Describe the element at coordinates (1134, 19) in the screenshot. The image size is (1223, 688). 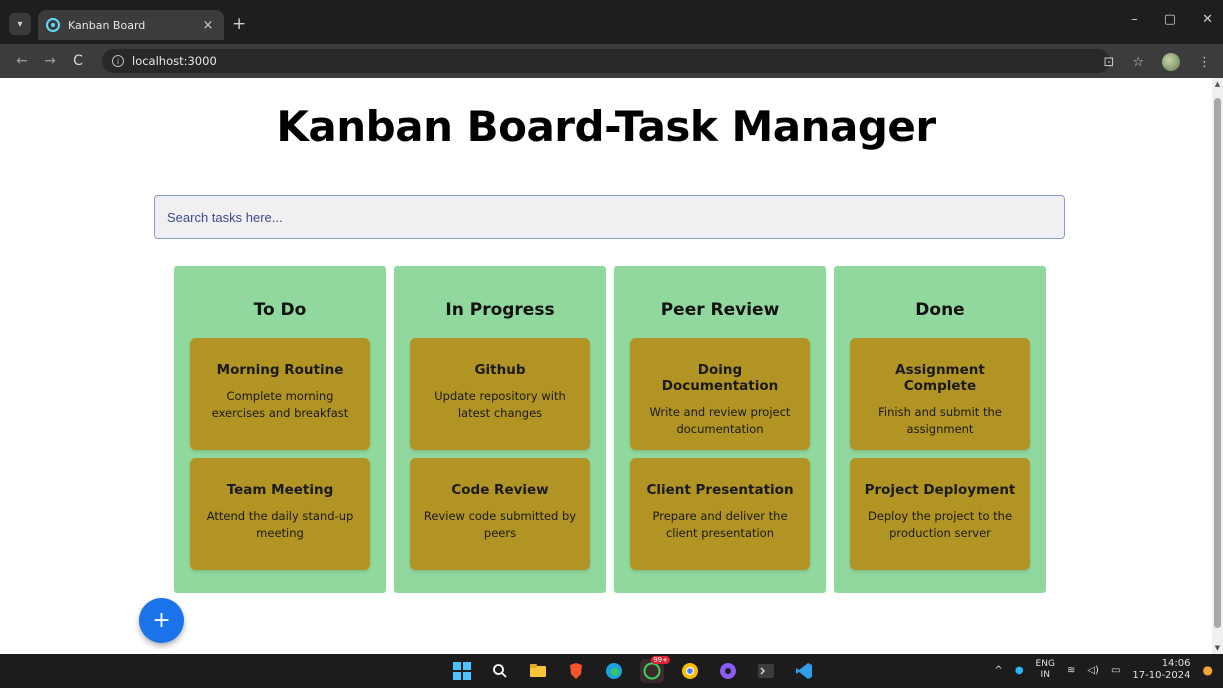
I see `minimize-button: –` at that location.